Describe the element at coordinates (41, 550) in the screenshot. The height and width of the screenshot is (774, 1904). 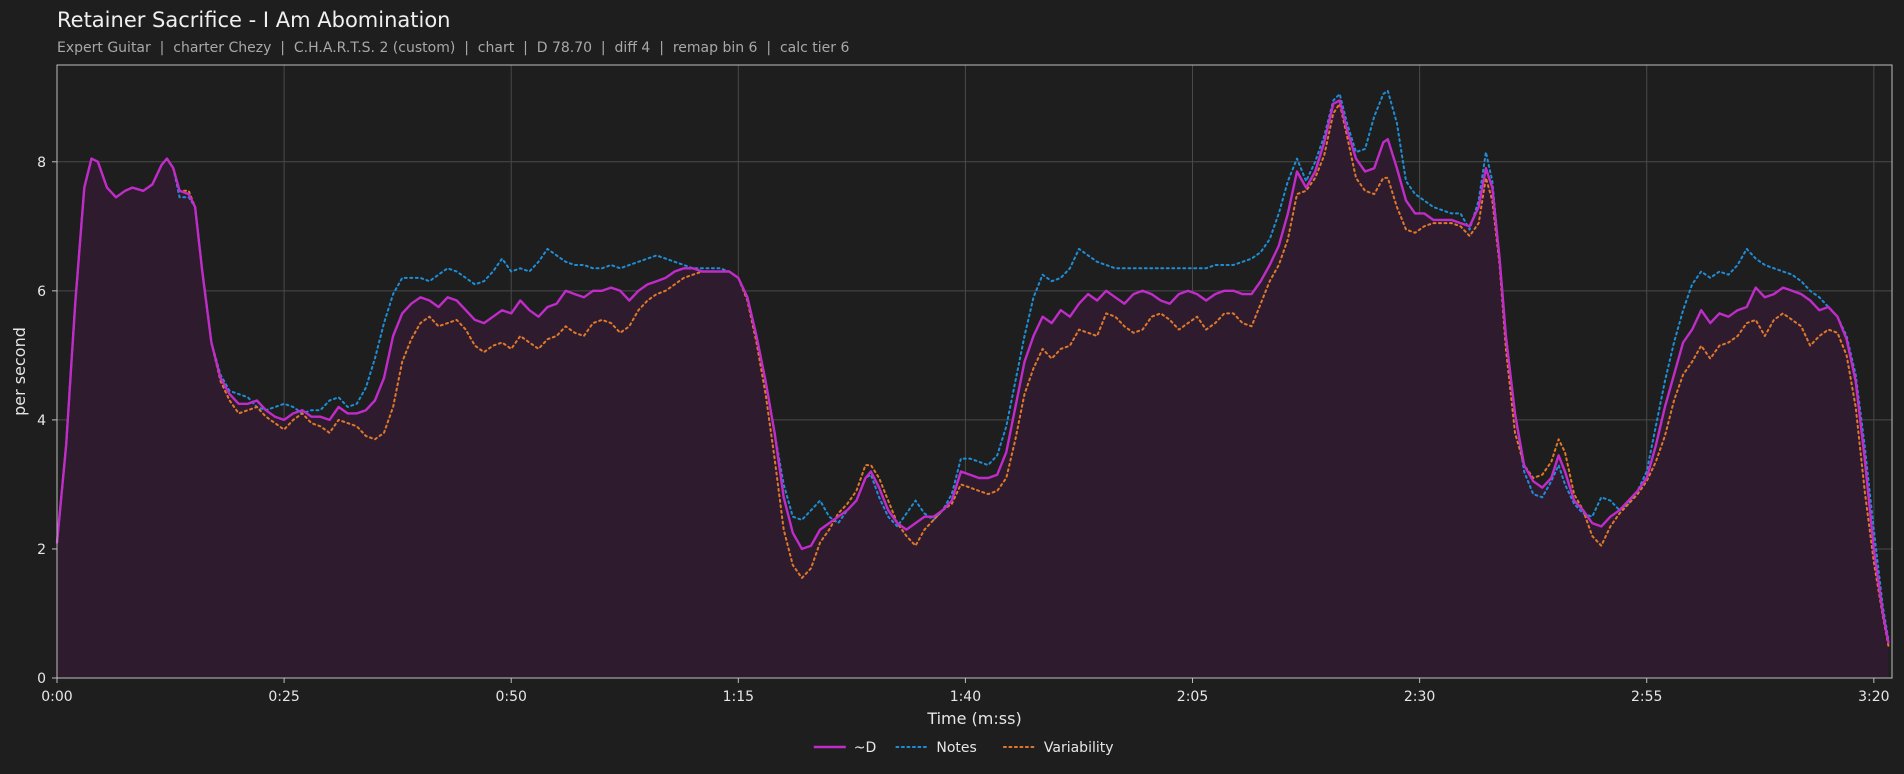
I see `y-tick-label: 2` at that location.